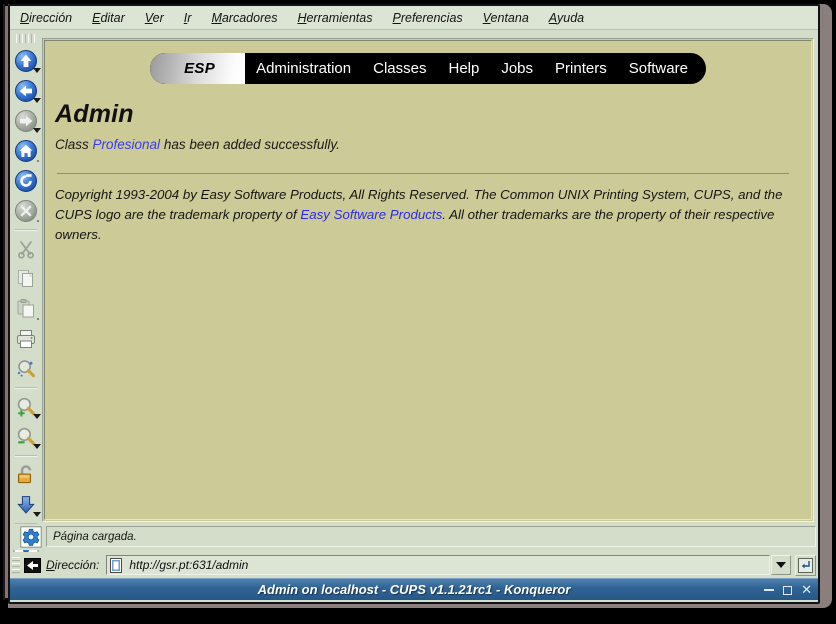  I want to click on up-dropdown-caret-icon, so click(37, 70).